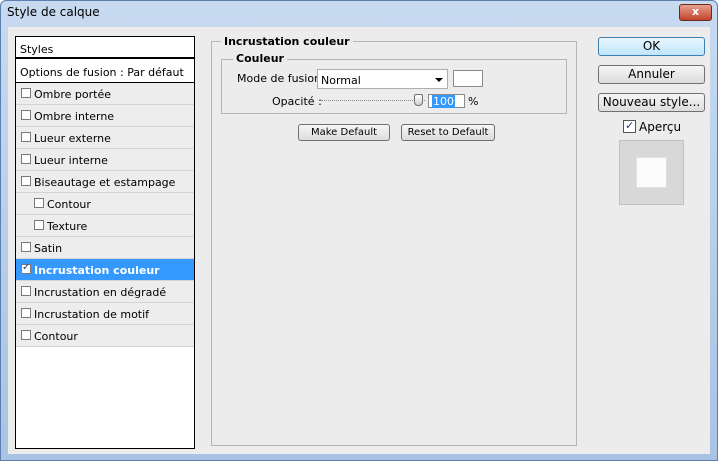 This screenshot has width=718, height=461. Describe the element at coordinates (92, 314) in the screenshot. I see `style-item-label: Incrustation de motif` at that location.